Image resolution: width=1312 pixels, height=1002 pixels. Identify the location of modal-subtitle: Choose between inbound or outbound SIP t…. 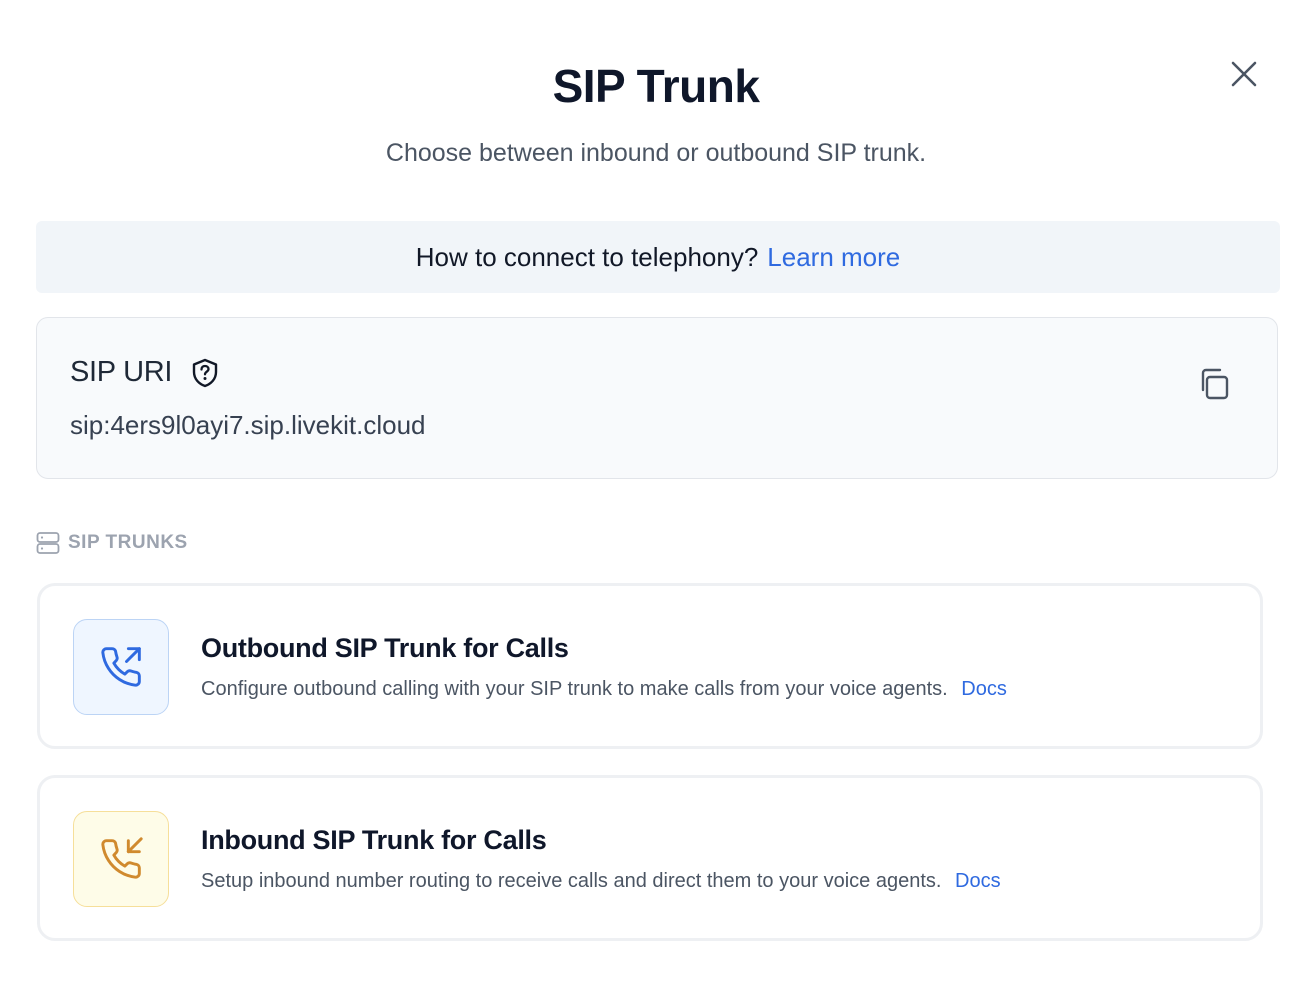
(656, 153).